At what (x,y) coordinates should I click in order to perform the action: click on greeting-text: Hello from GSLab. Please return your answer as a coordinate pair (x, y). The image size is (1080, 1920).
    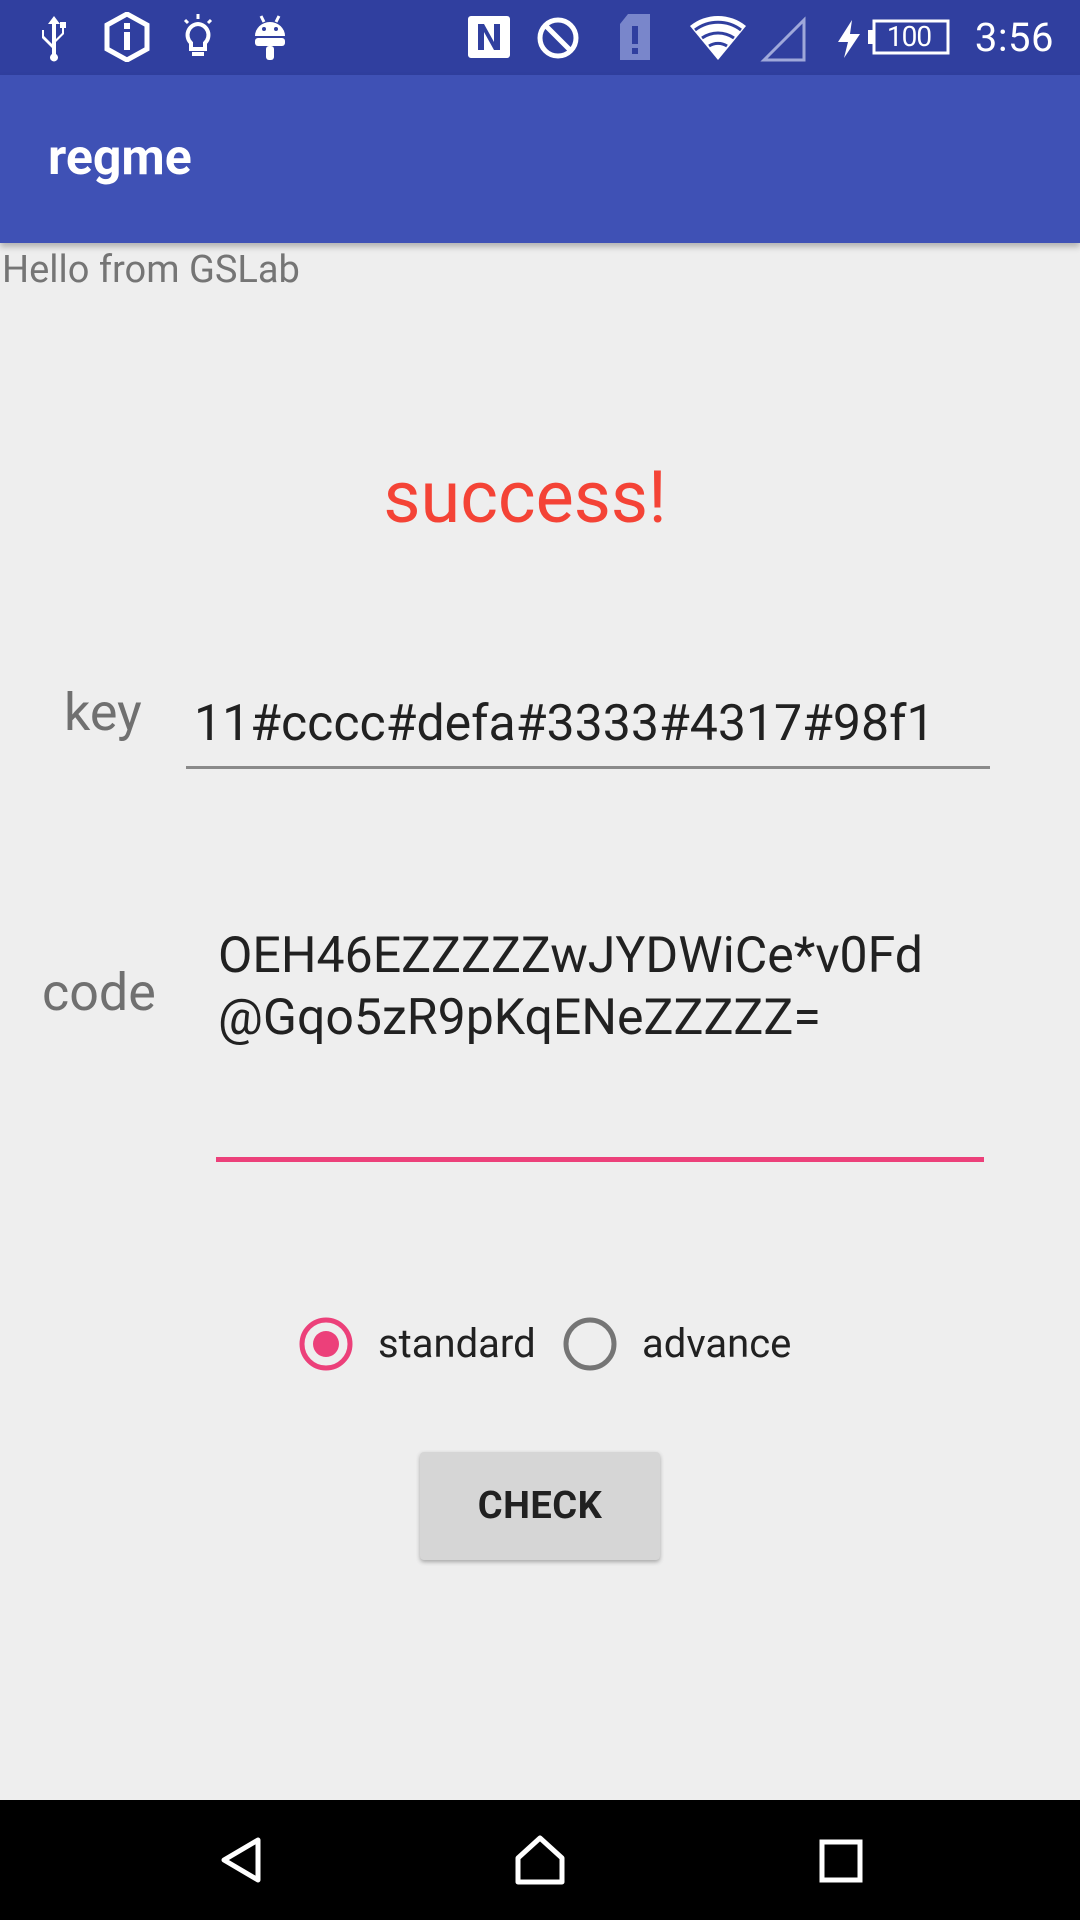
    Looking at the image, I should click on (151, 270).